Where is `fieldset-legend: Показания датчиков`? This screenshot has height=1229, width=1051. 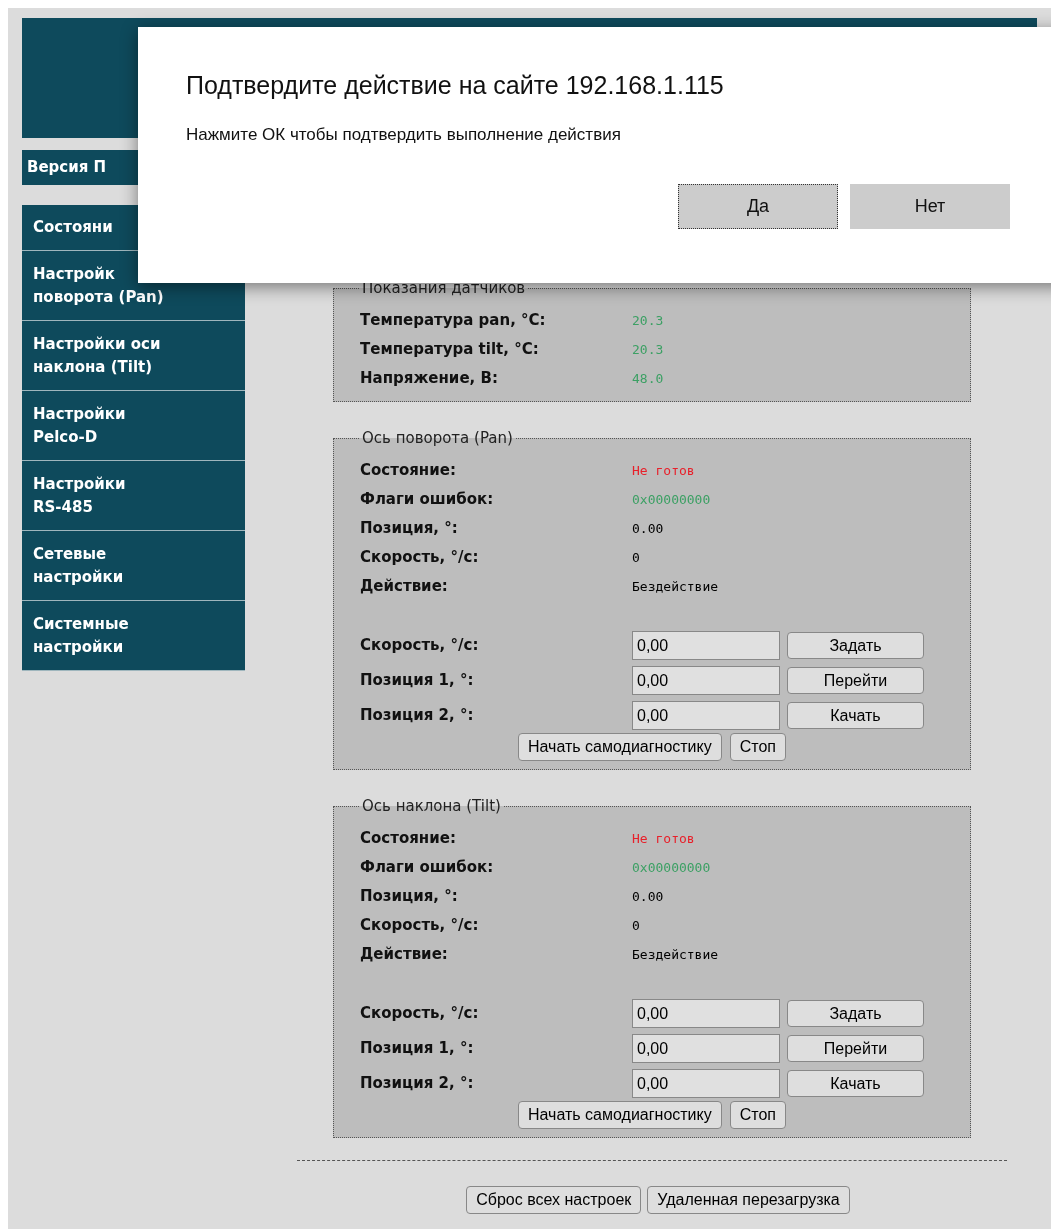
fieldset-legend: Показания датчиков is located at coordinates (444, 288).